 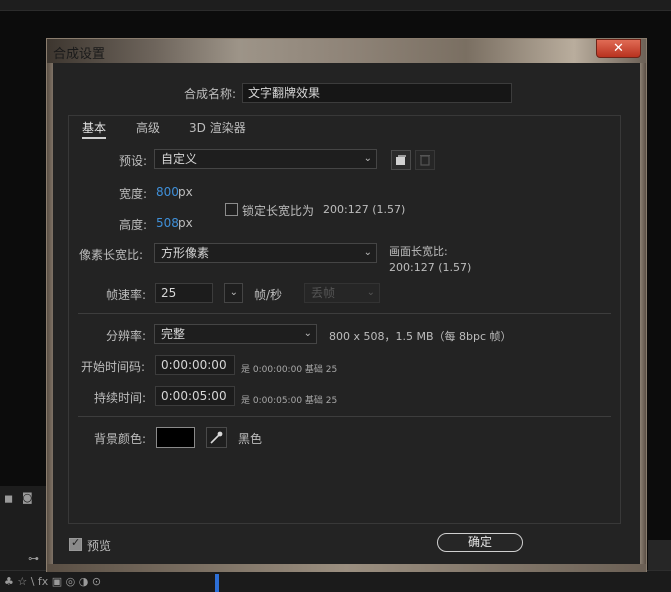 What do you see at coordinates (418, 251) in the screenshot?
I see `frame-aspect-label: 画面长宽比:` at bounding box center [418, 251].